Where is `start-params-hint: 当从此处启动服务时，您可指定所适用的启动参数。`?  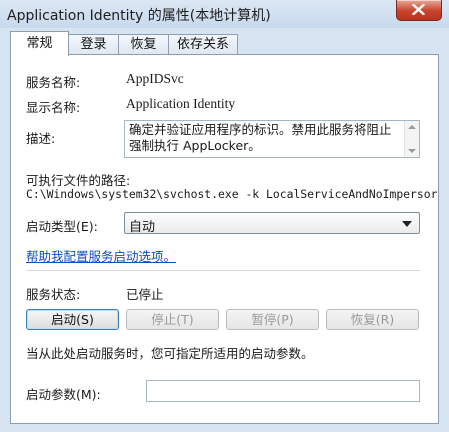
start-params-hint: 当从此处启动服务时，您可指定所适用的启动参数。 is located at coordinates (170, 353).